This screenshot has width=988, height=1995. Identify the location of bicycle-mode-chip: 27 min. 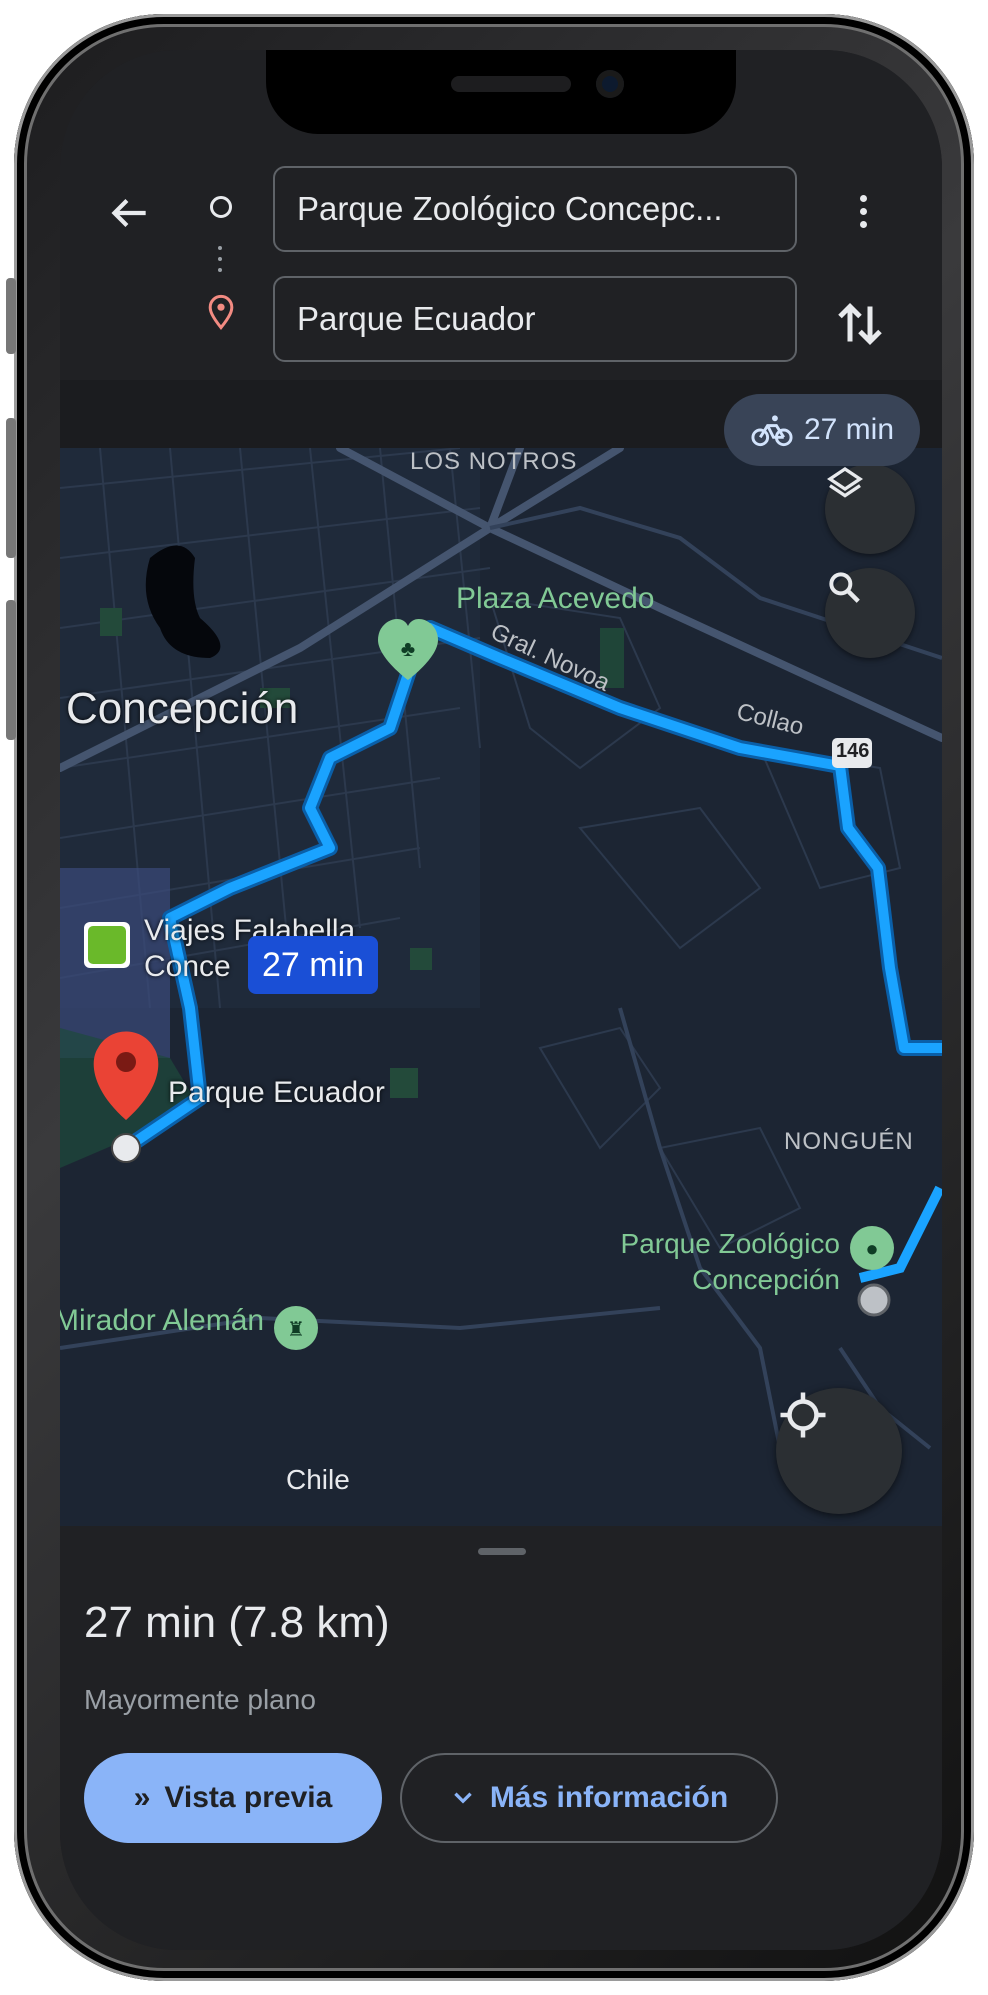
(822, 430).